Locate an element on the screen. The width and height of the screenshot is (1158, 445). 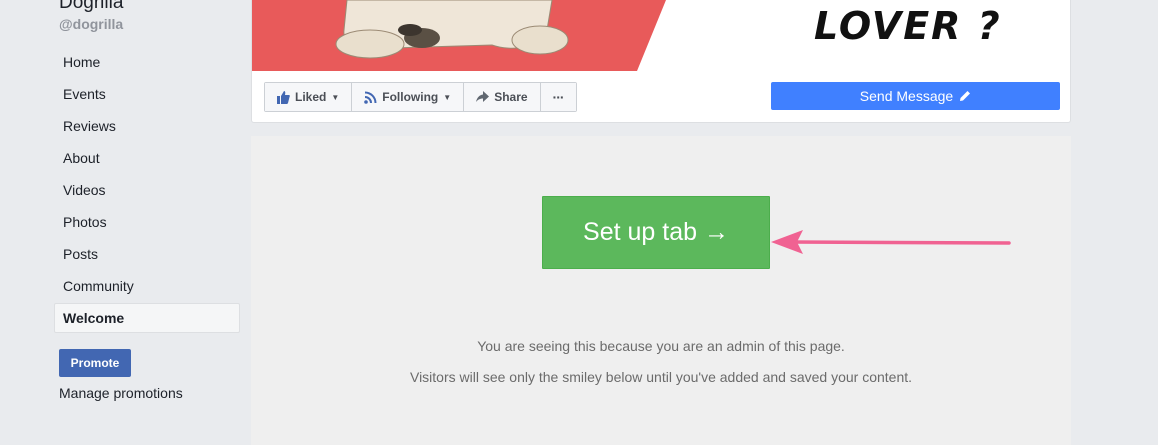
cover-photo: LOVER ? is located at coordinates (661, 35).